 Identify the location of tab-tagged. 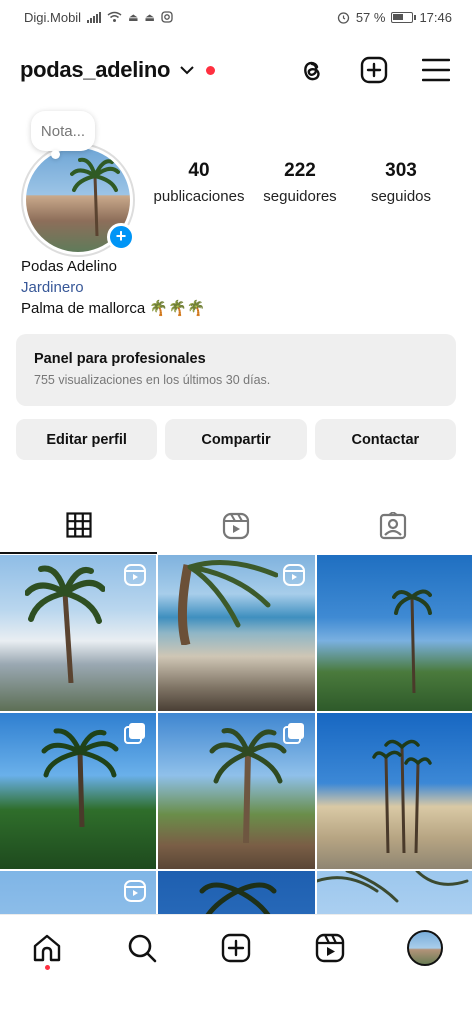
(393, 526).